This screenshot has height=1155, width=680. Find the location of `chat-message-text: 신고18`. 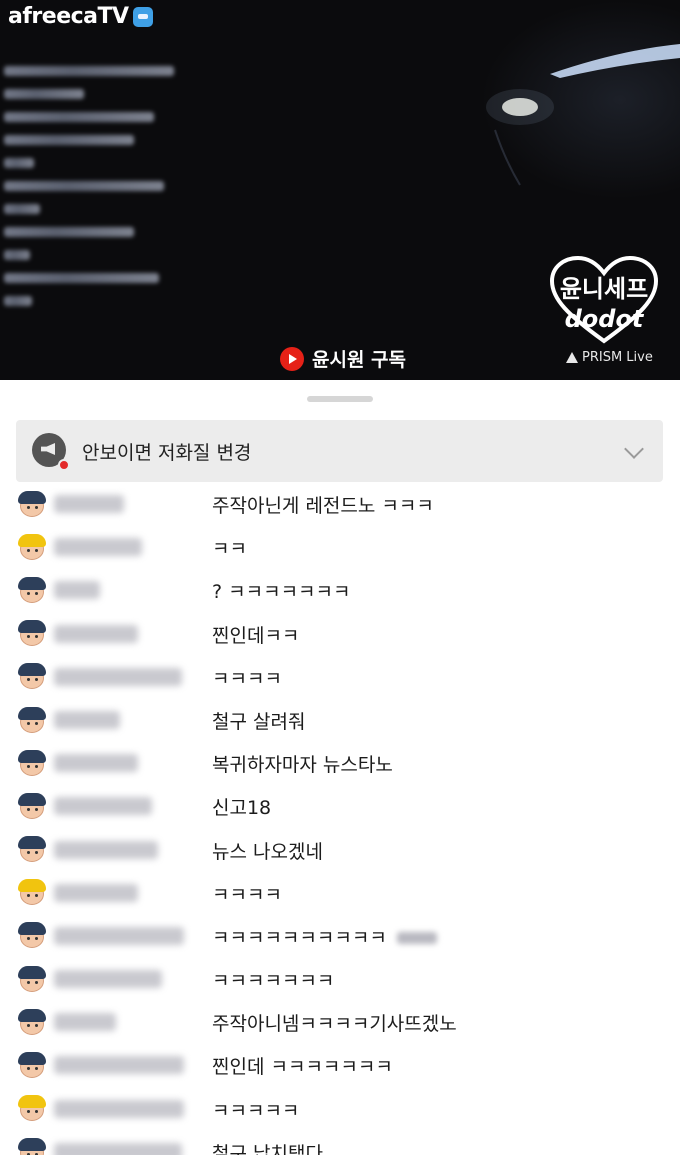

chat-message-text: 신고18 is located at coordinates (242, 808).